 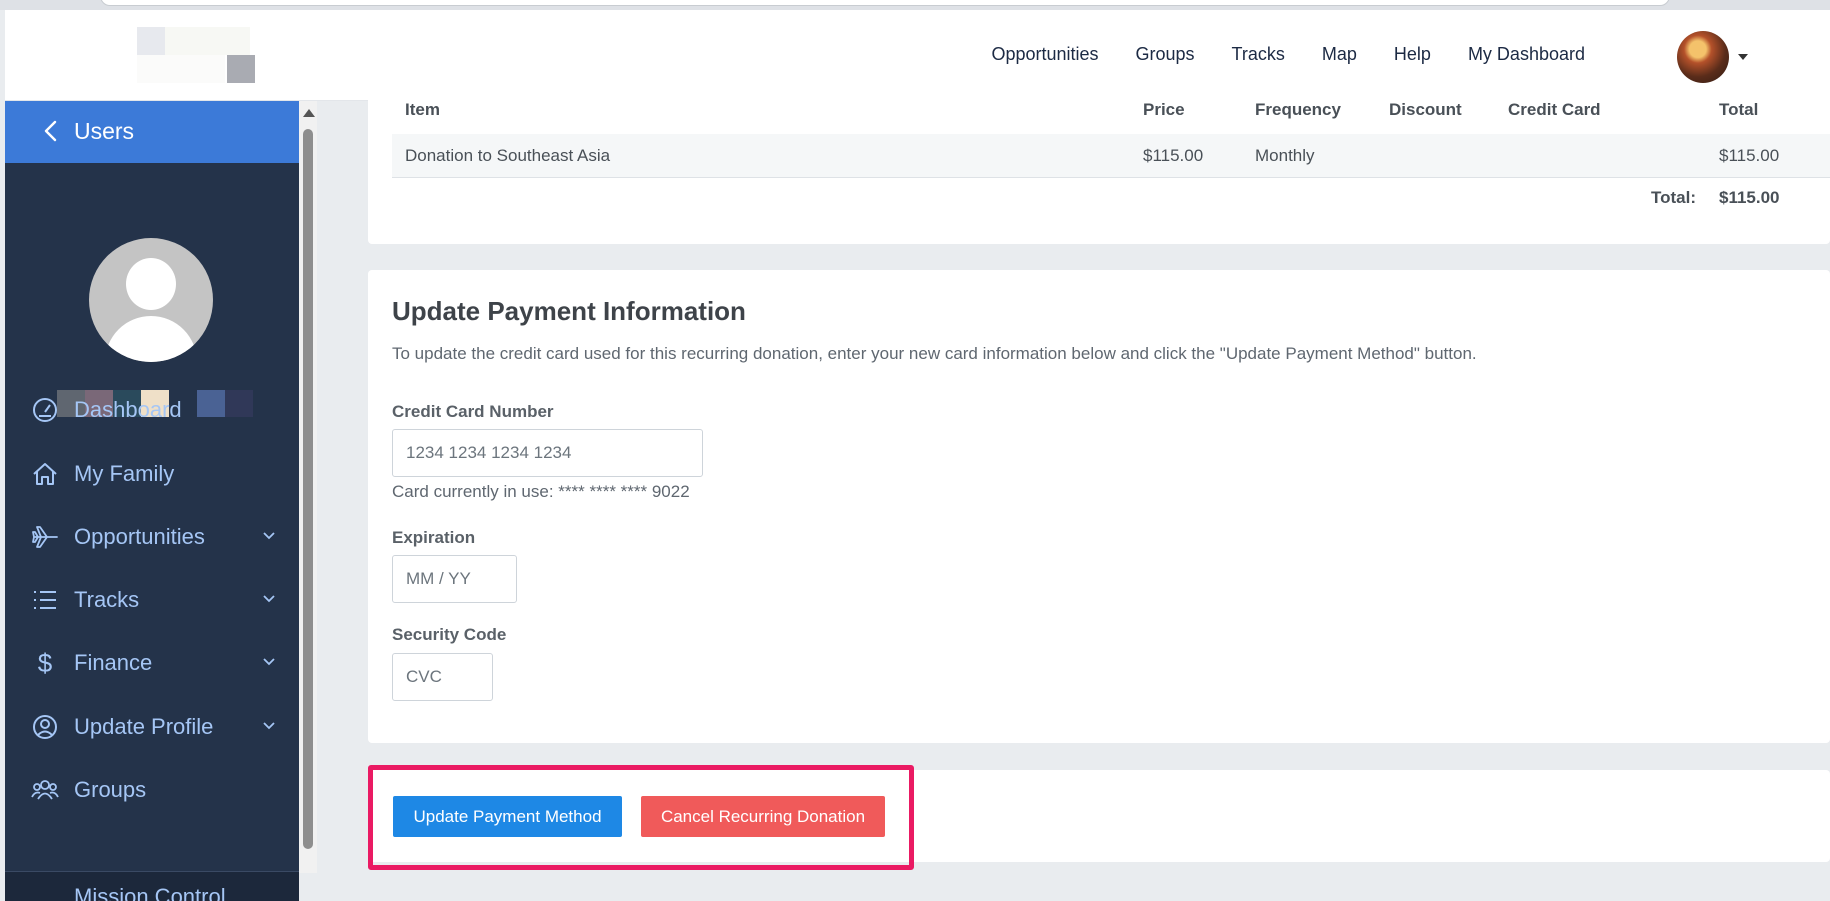 I want to click on sidebar-item-mission-control: Mission Control, so click(x=152, y=886).